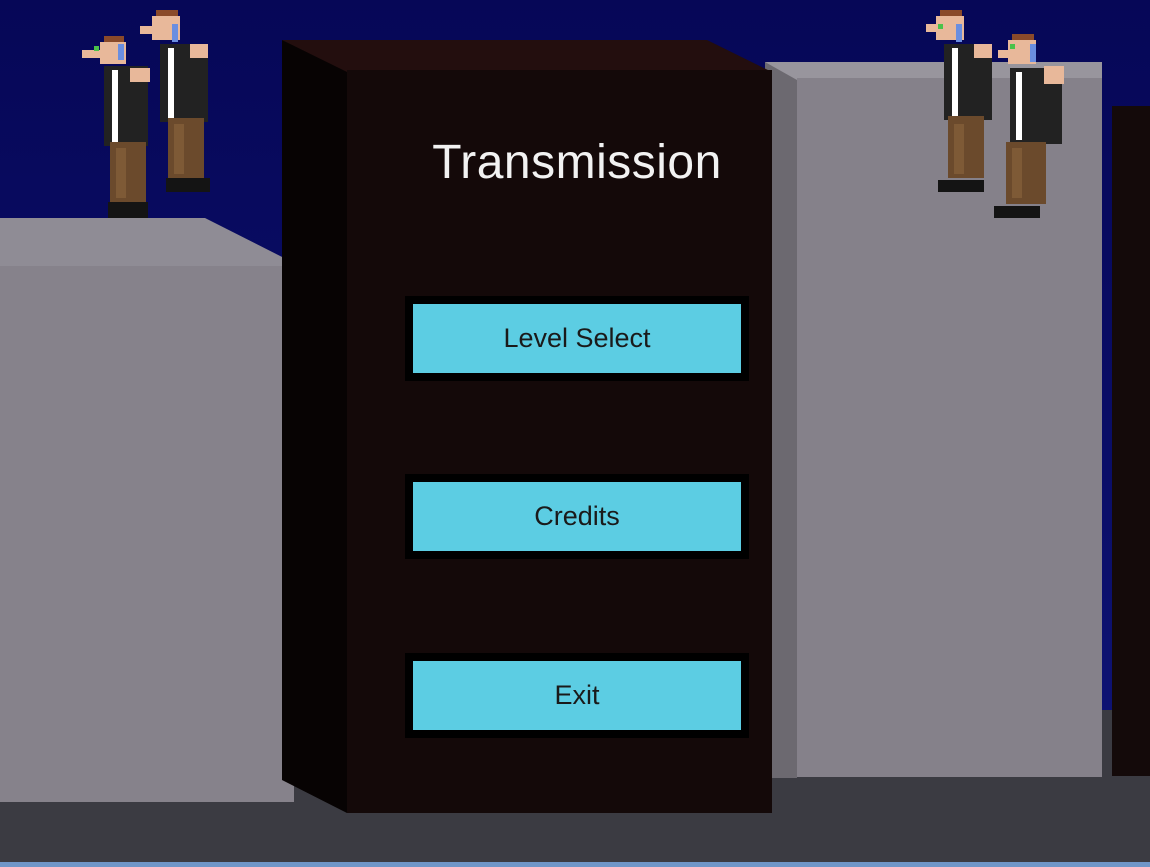 The height and width of the screenshot is (867, 1150). Describe the element at coordinates (577, 162) in the screenshot. I see `game-title: Transmission` at that location.